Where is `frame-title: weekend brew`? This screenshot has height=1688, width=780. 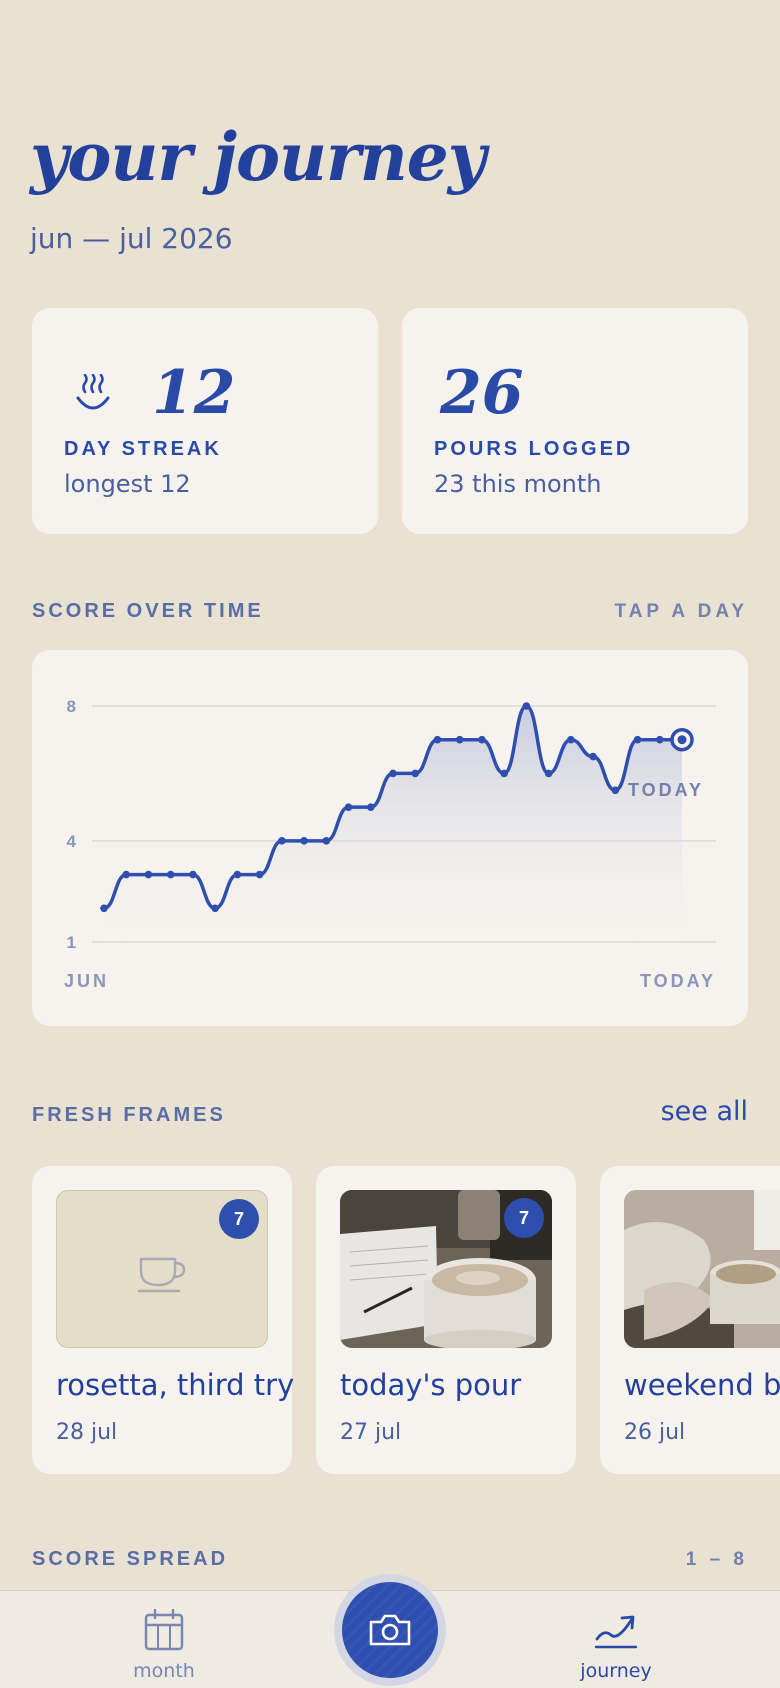 frame-title: weekend brew is located at coordinates (702, 1385).